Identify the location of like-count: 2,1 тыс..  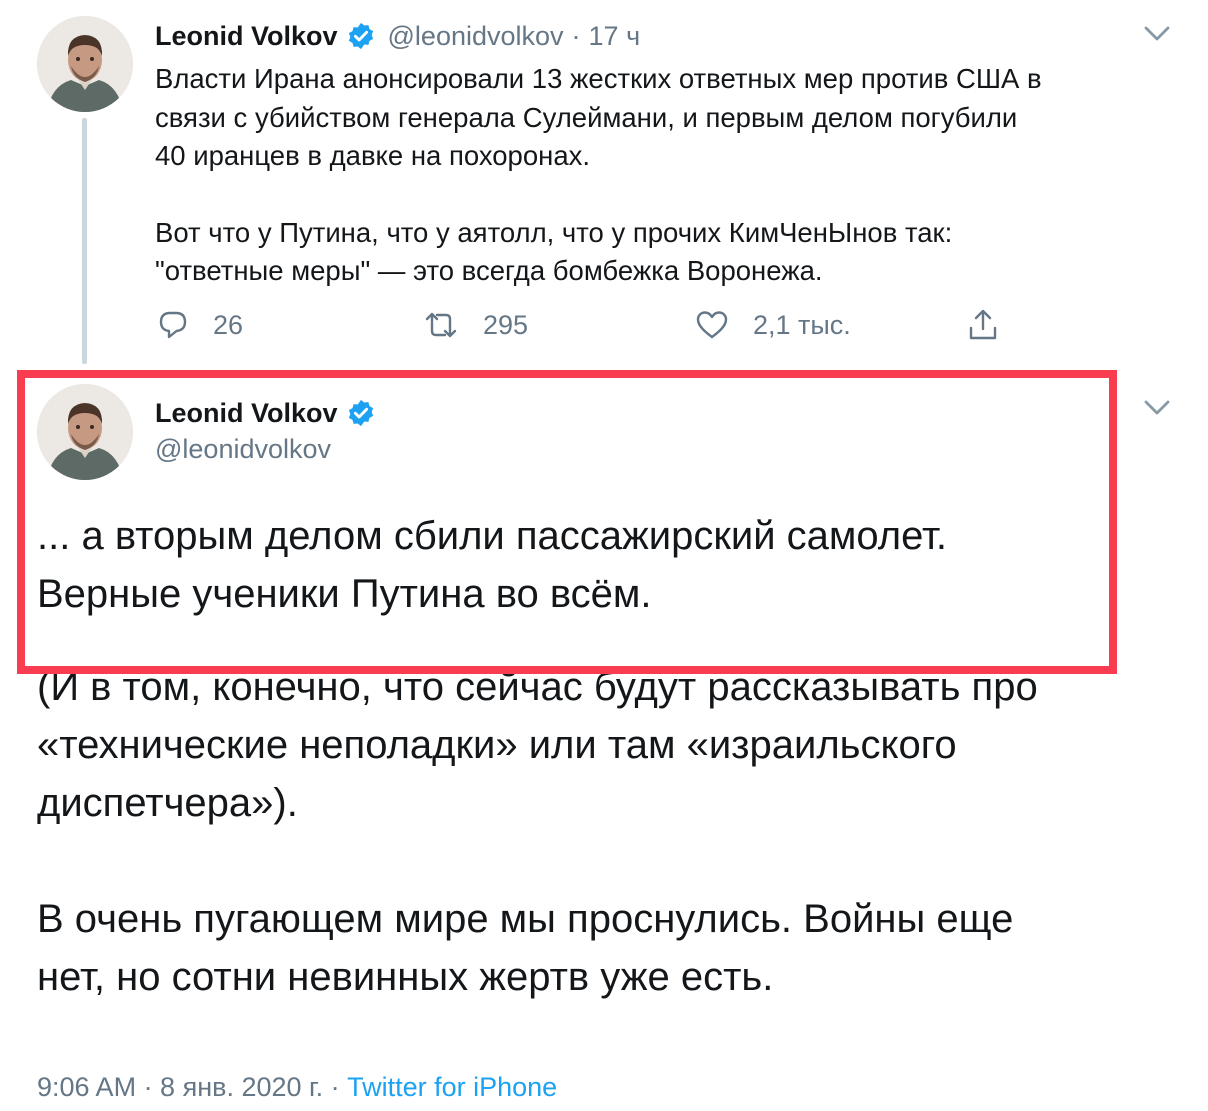
(802, 324).